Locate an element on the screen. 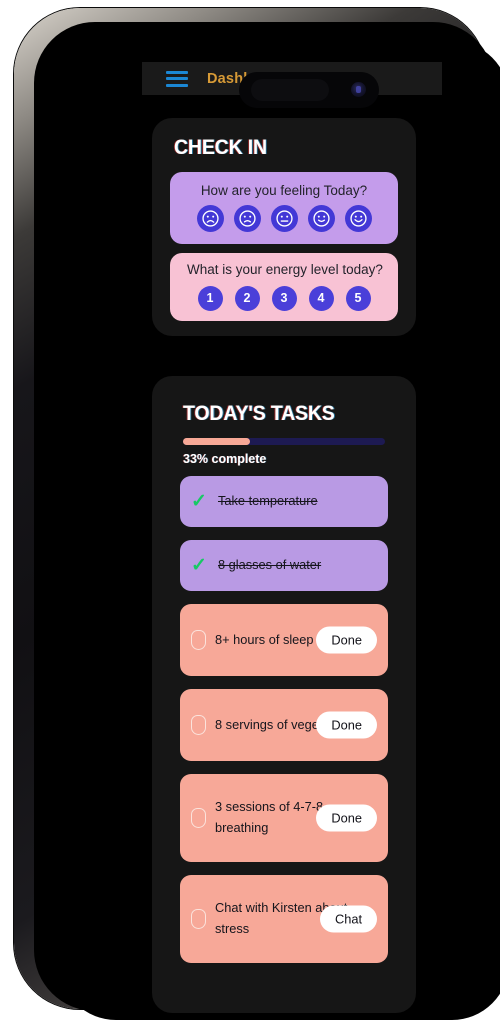  mood-neutral-button is located at coordinates (284, 218).